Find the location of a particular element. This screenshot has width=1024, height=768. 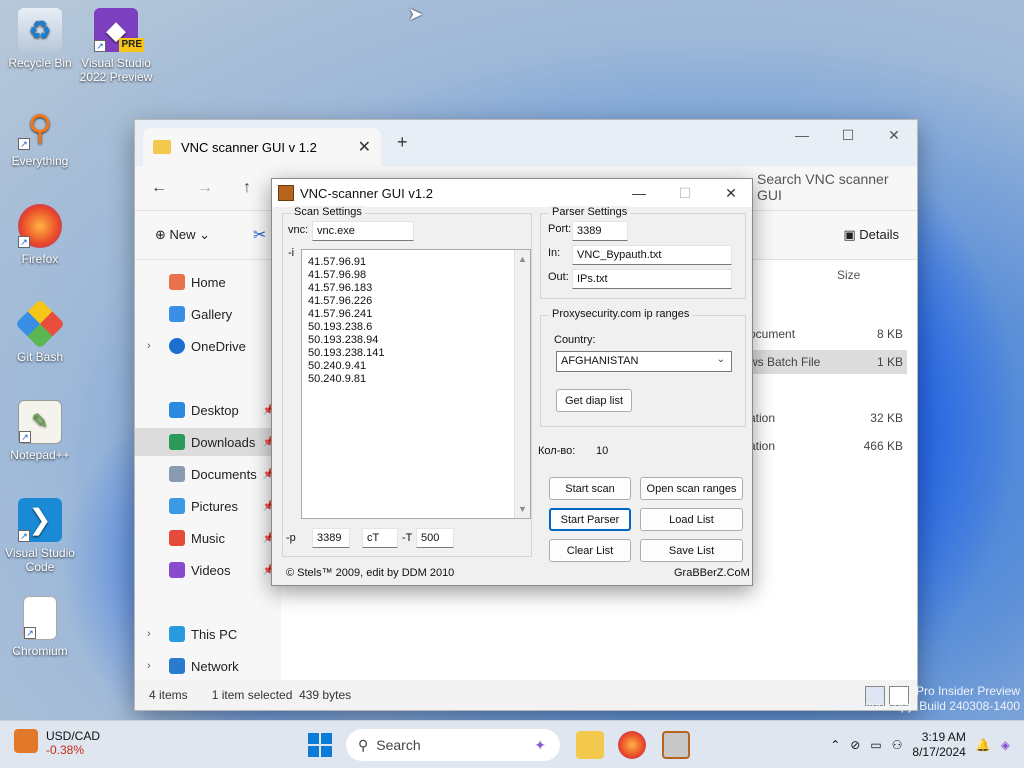

ip-list-item: 41.57.96.91 is located at coordinates (419, 262).